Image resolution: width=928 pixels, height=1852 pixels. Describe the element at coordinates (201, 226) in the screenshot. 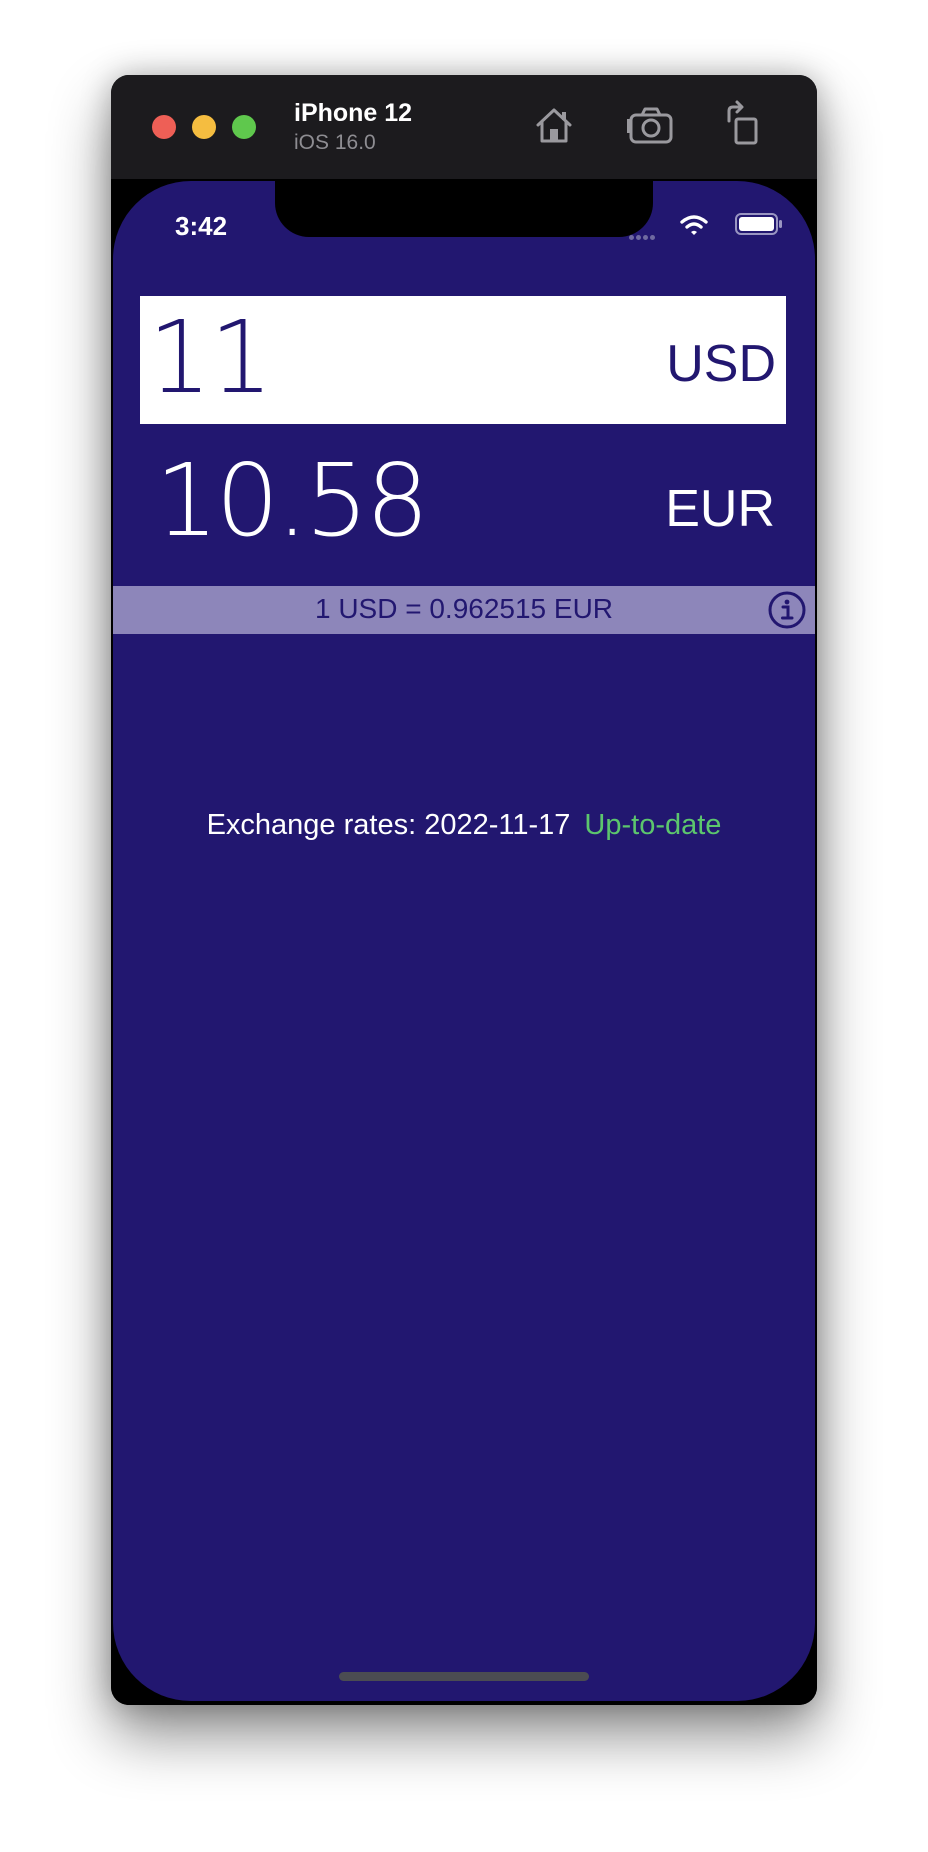

I see `status-time: 3:42` at that location.